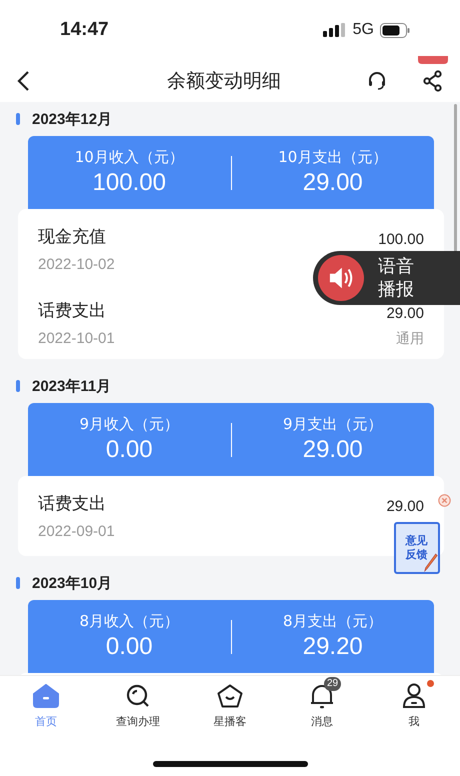 The image size is (460, 776). I want to click on month-label: 2023年10月, so click(72, 583).